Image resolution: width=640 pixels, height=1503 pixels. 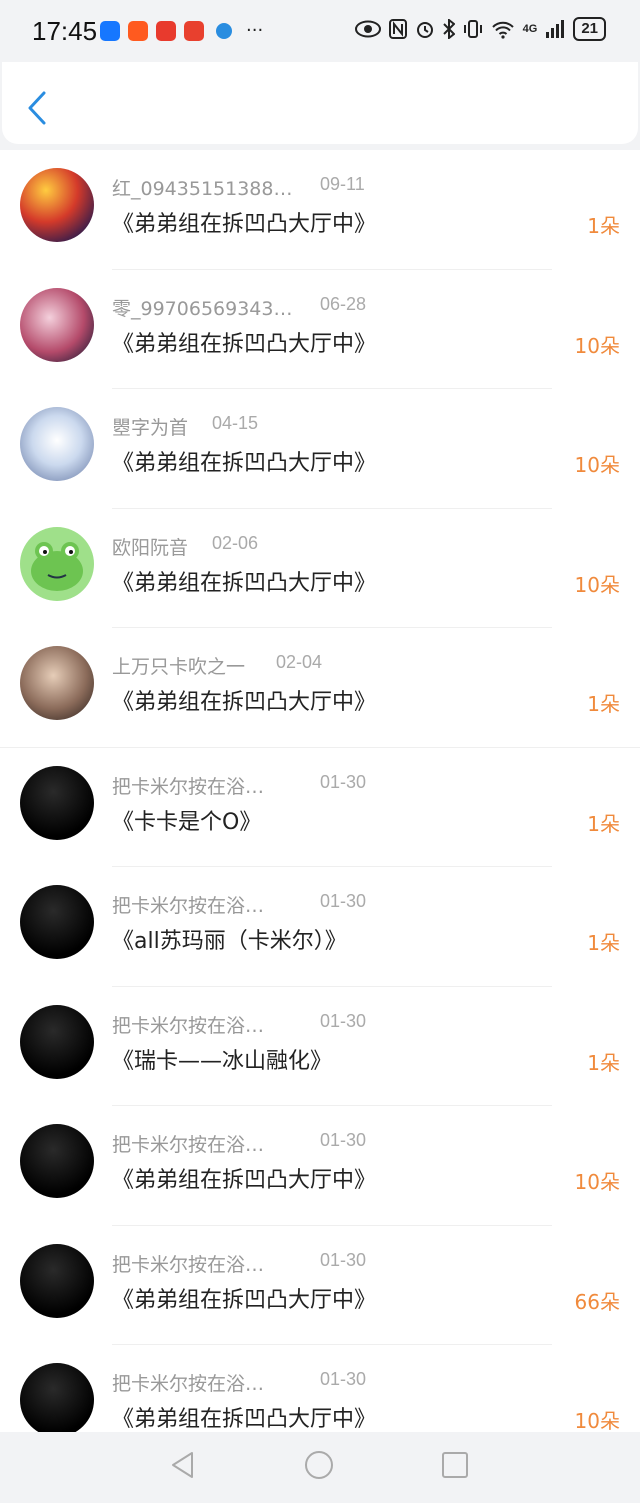 What do you see at coordinates (110, 30) in the screenshot?
I see `blue-app-icon` at bounding box center [110, 30].